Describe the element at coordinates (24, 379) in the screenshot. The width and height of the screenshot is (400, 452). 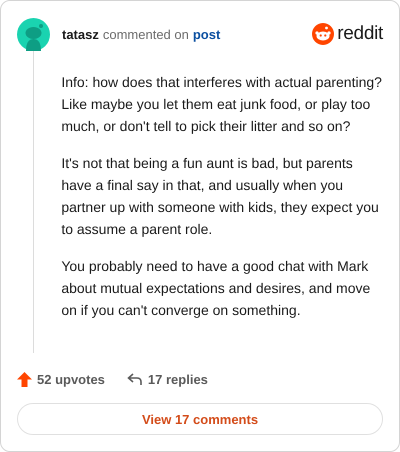
I see `upvote-icon` at that location.